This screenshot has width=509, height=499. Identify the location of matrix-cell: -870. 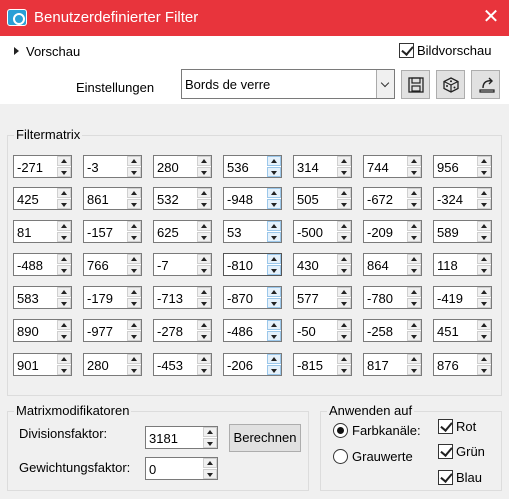
(252, 297).